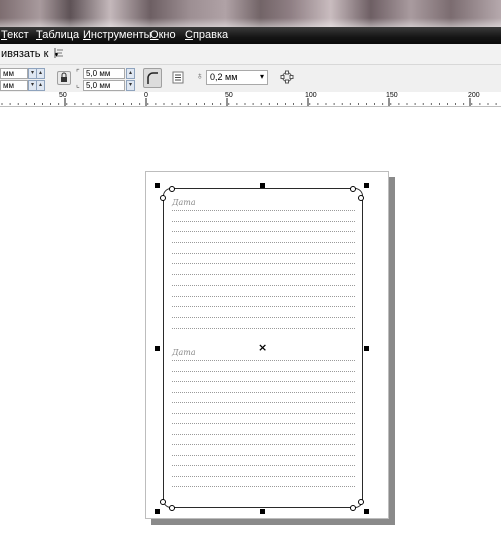  Describe the element at coordinates (104, 73) in the screenshot. I see `corner-radius-top-field: 5,0 мм` at that location.